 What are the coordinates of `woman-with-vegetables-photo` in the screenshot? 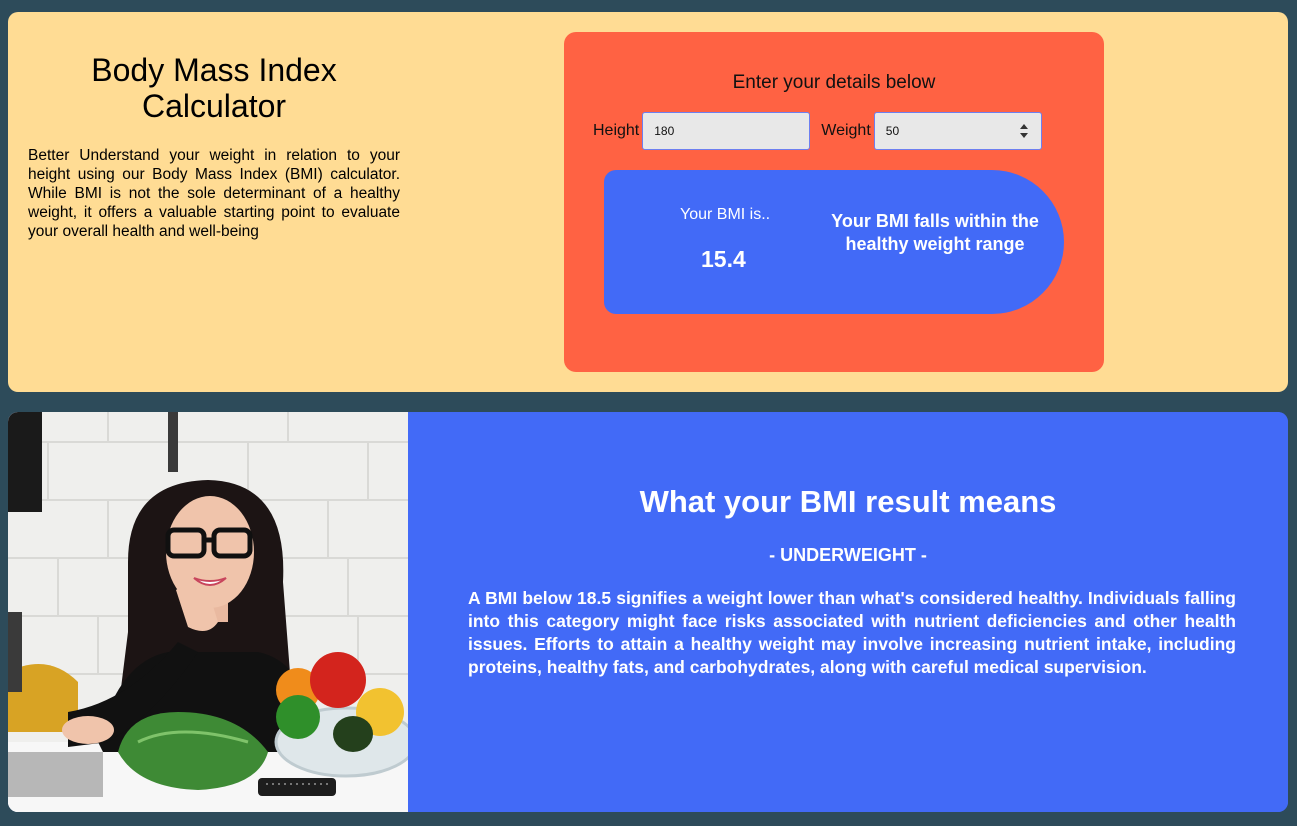 It's located at (208, 612).